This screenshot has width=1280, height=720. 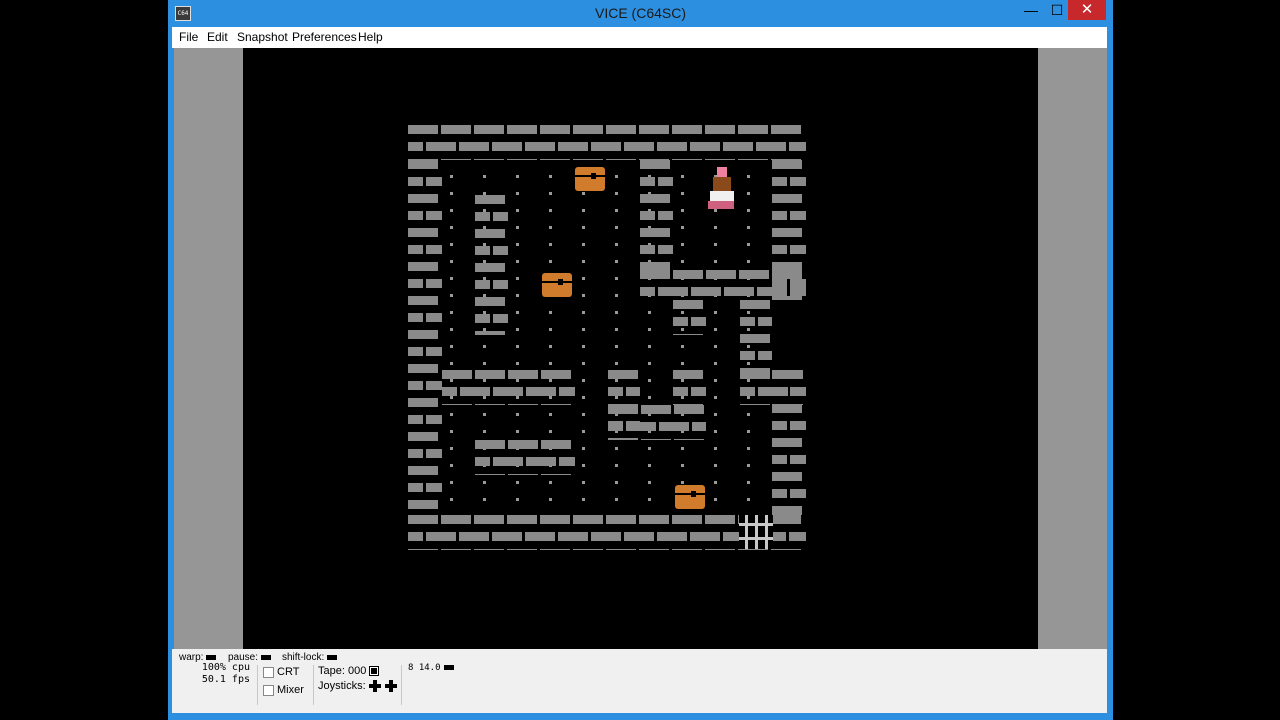 What do you see at coordinates (268, 672) in the screenshot?
I see `crt-checkbox` at bounding box center [268, 672].